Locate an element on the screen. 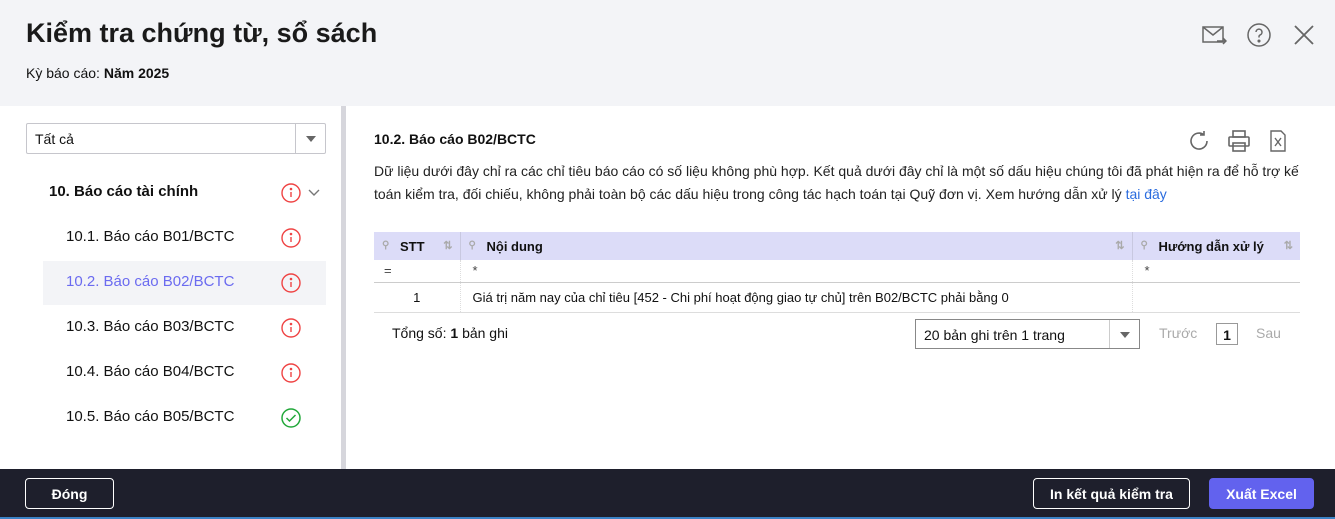  total-records: Tổng số: 1 bản ghi is located at coordinates (450, 333).